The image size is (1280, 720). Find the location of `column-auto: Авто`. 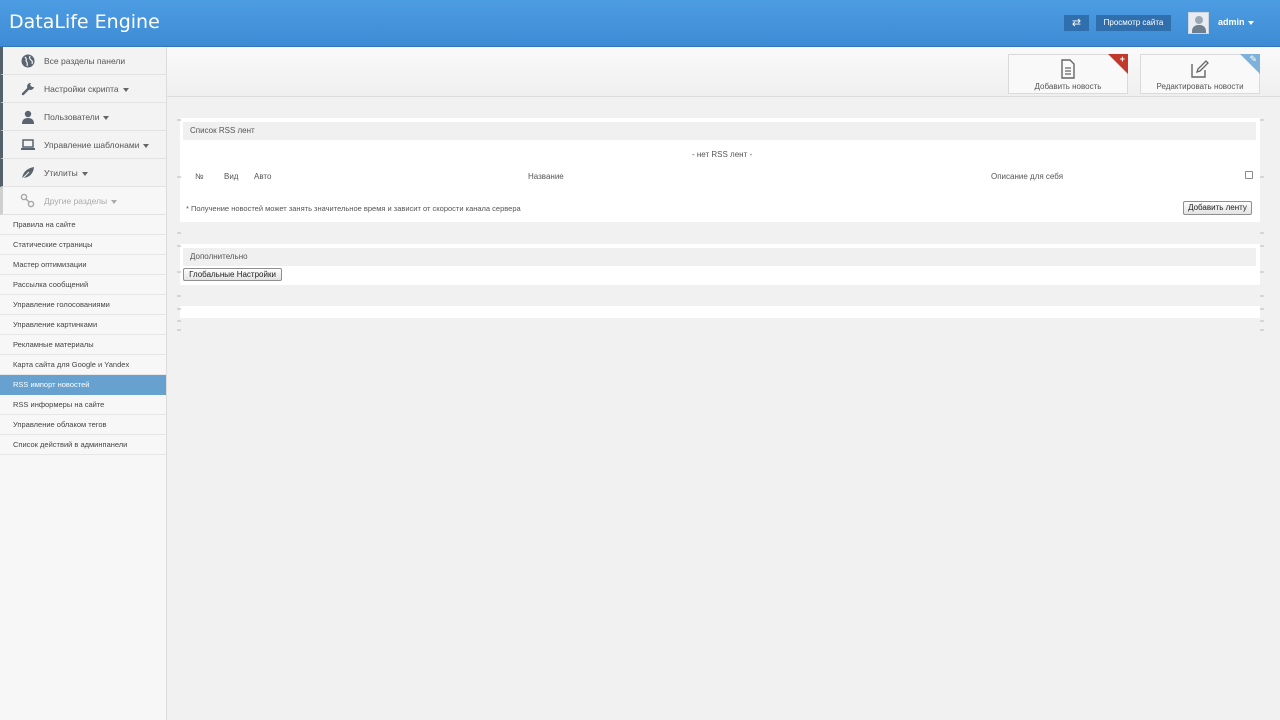

column-auto: Авто is located at coordinates (263, 176).